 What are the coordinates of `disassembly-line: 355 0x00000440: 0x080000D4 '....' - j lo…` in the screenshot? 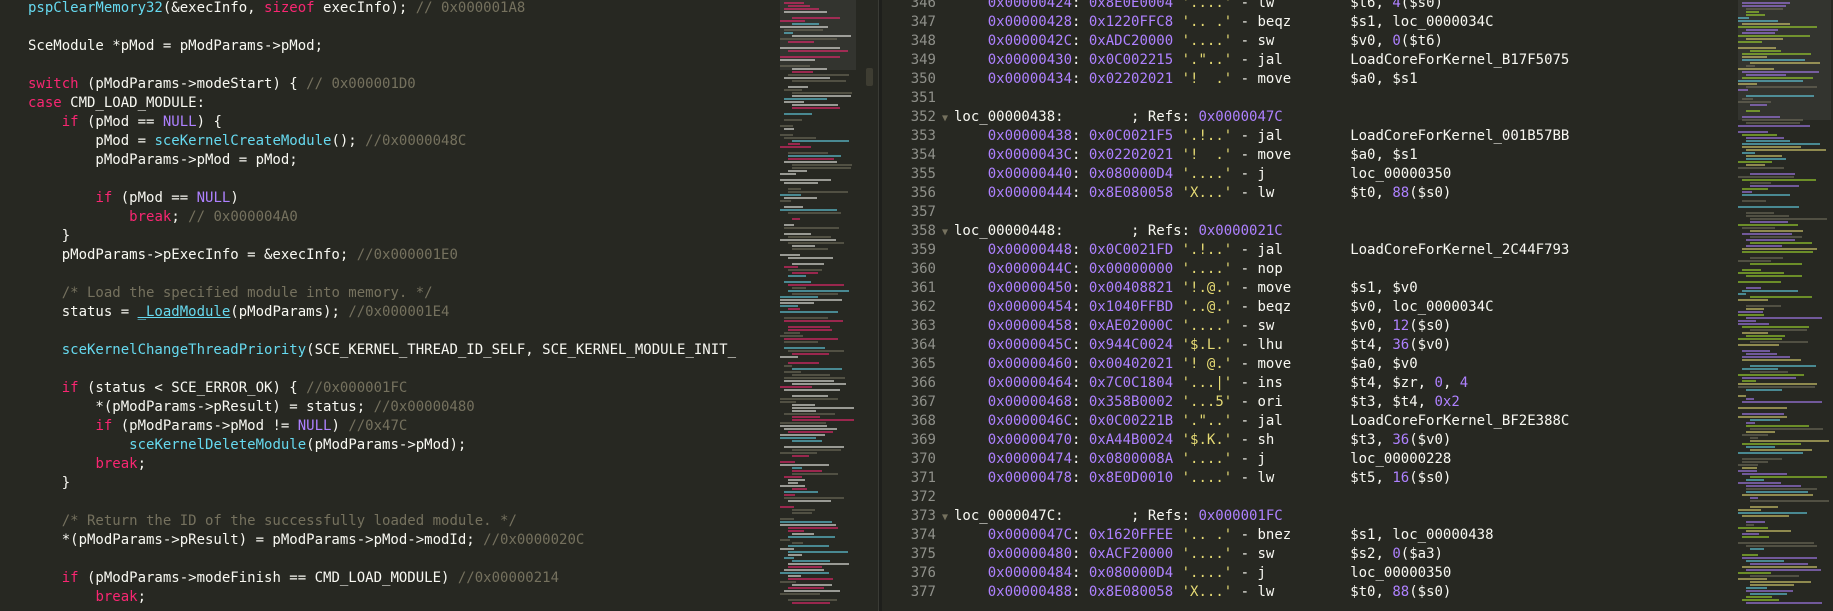 It's located at (1312, 174).